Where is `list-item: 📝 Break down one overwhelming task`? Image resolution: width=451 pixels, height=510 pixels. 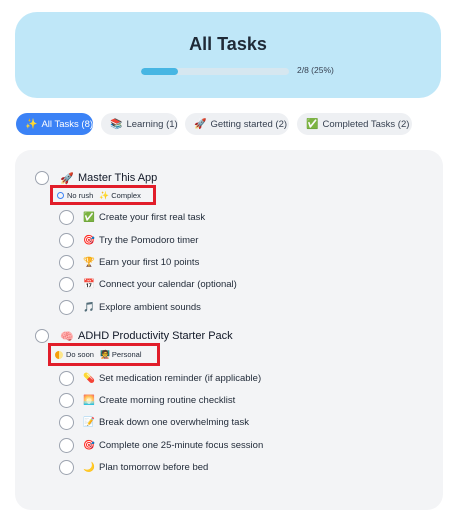 list-item: 📝 Break down one overwhelming task is located at coordinates (154, 422).